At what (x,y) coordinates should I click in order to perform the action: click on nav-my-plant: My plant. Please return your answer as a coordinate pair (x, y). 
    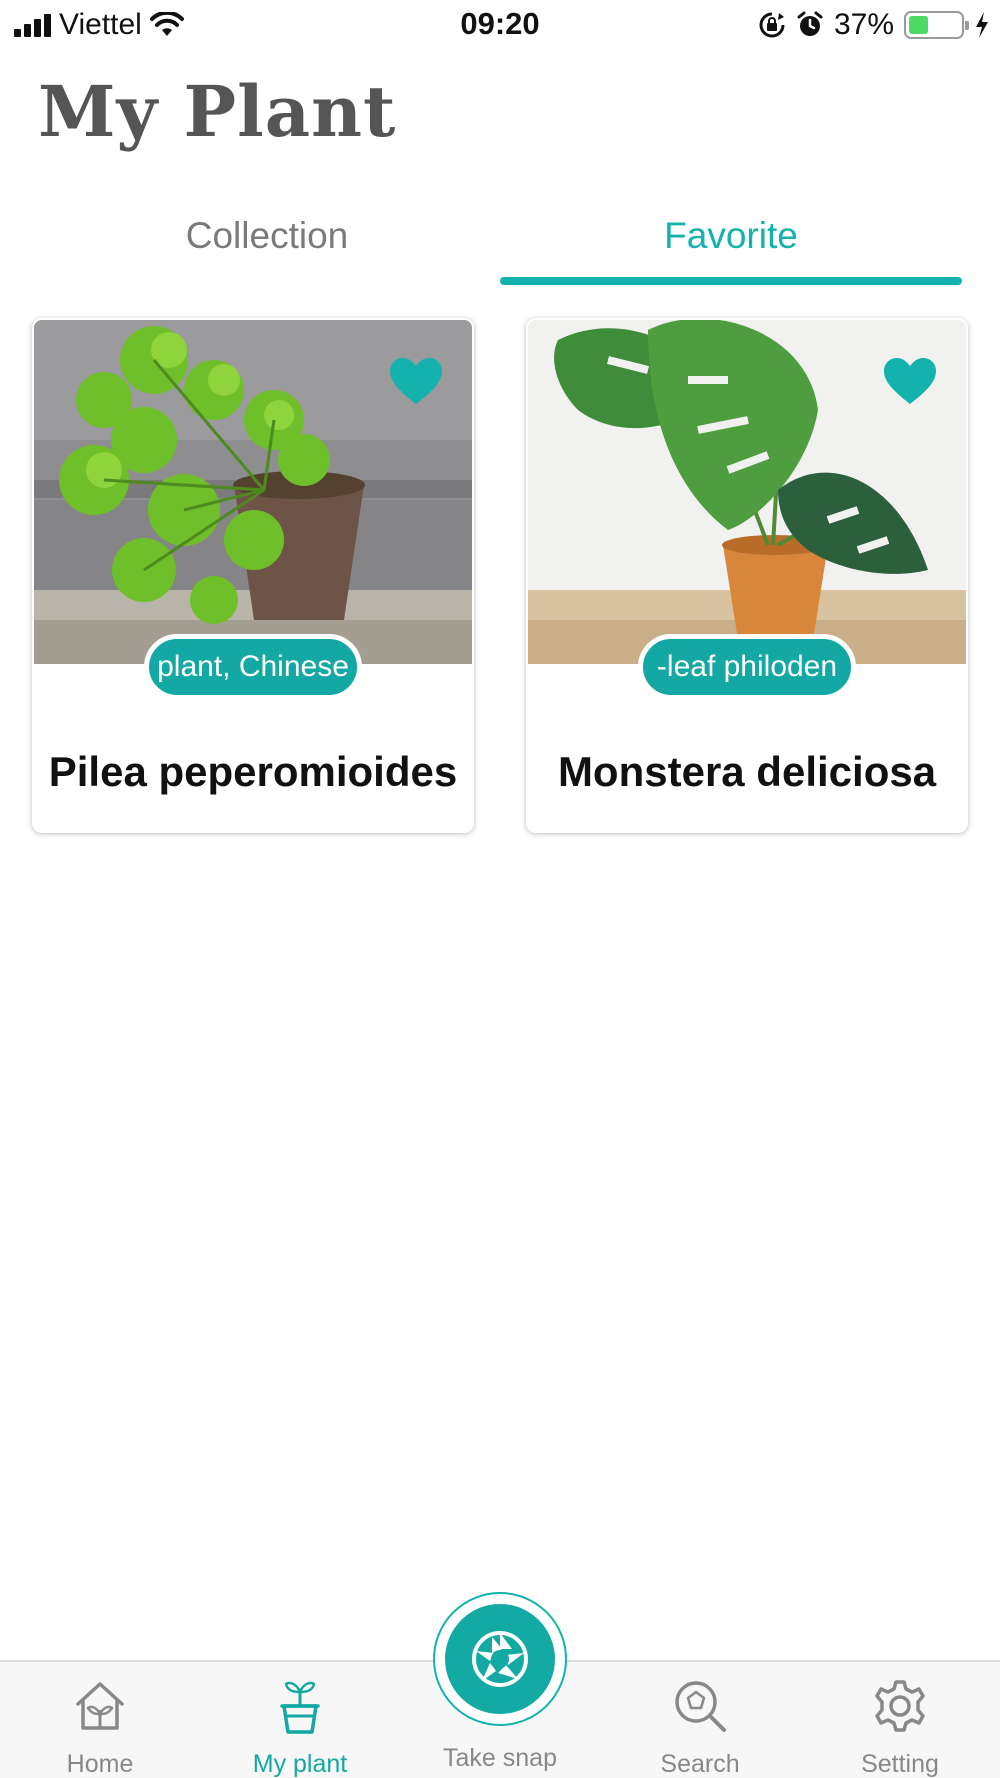
    Looking at the image, I should click on (300, 1727).